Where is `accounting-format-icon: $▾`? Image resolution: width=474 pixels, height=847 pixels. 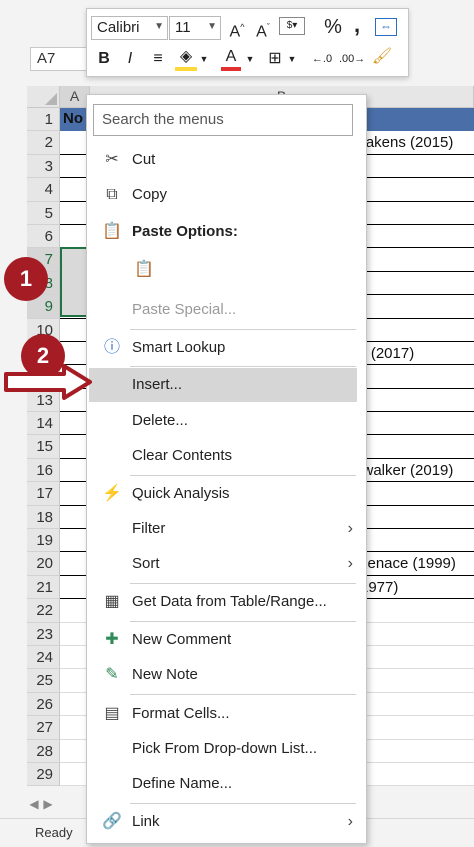 accounting-format-icon: $▾ is located at coordinates (292, 26).